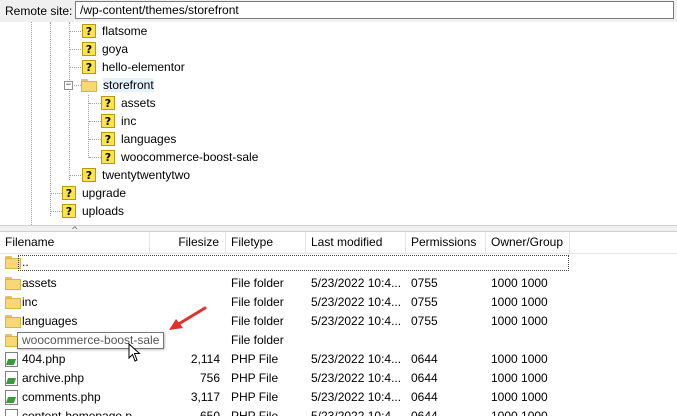 The height and width of the screenshot is (416, 677). What do you see at coordinates (374, 10) in the screenshot?
I see `remote-path-input` at bounding box center [374, 10].